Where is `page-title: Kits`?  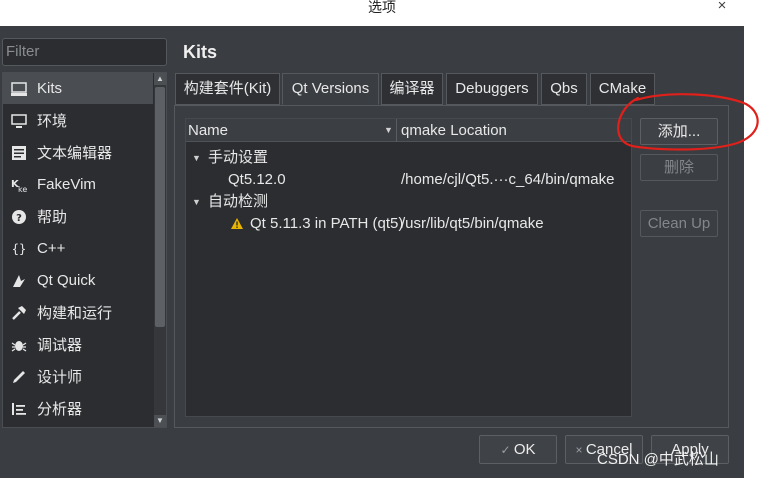
page-title: Kits is located at coordinates (200, 52).